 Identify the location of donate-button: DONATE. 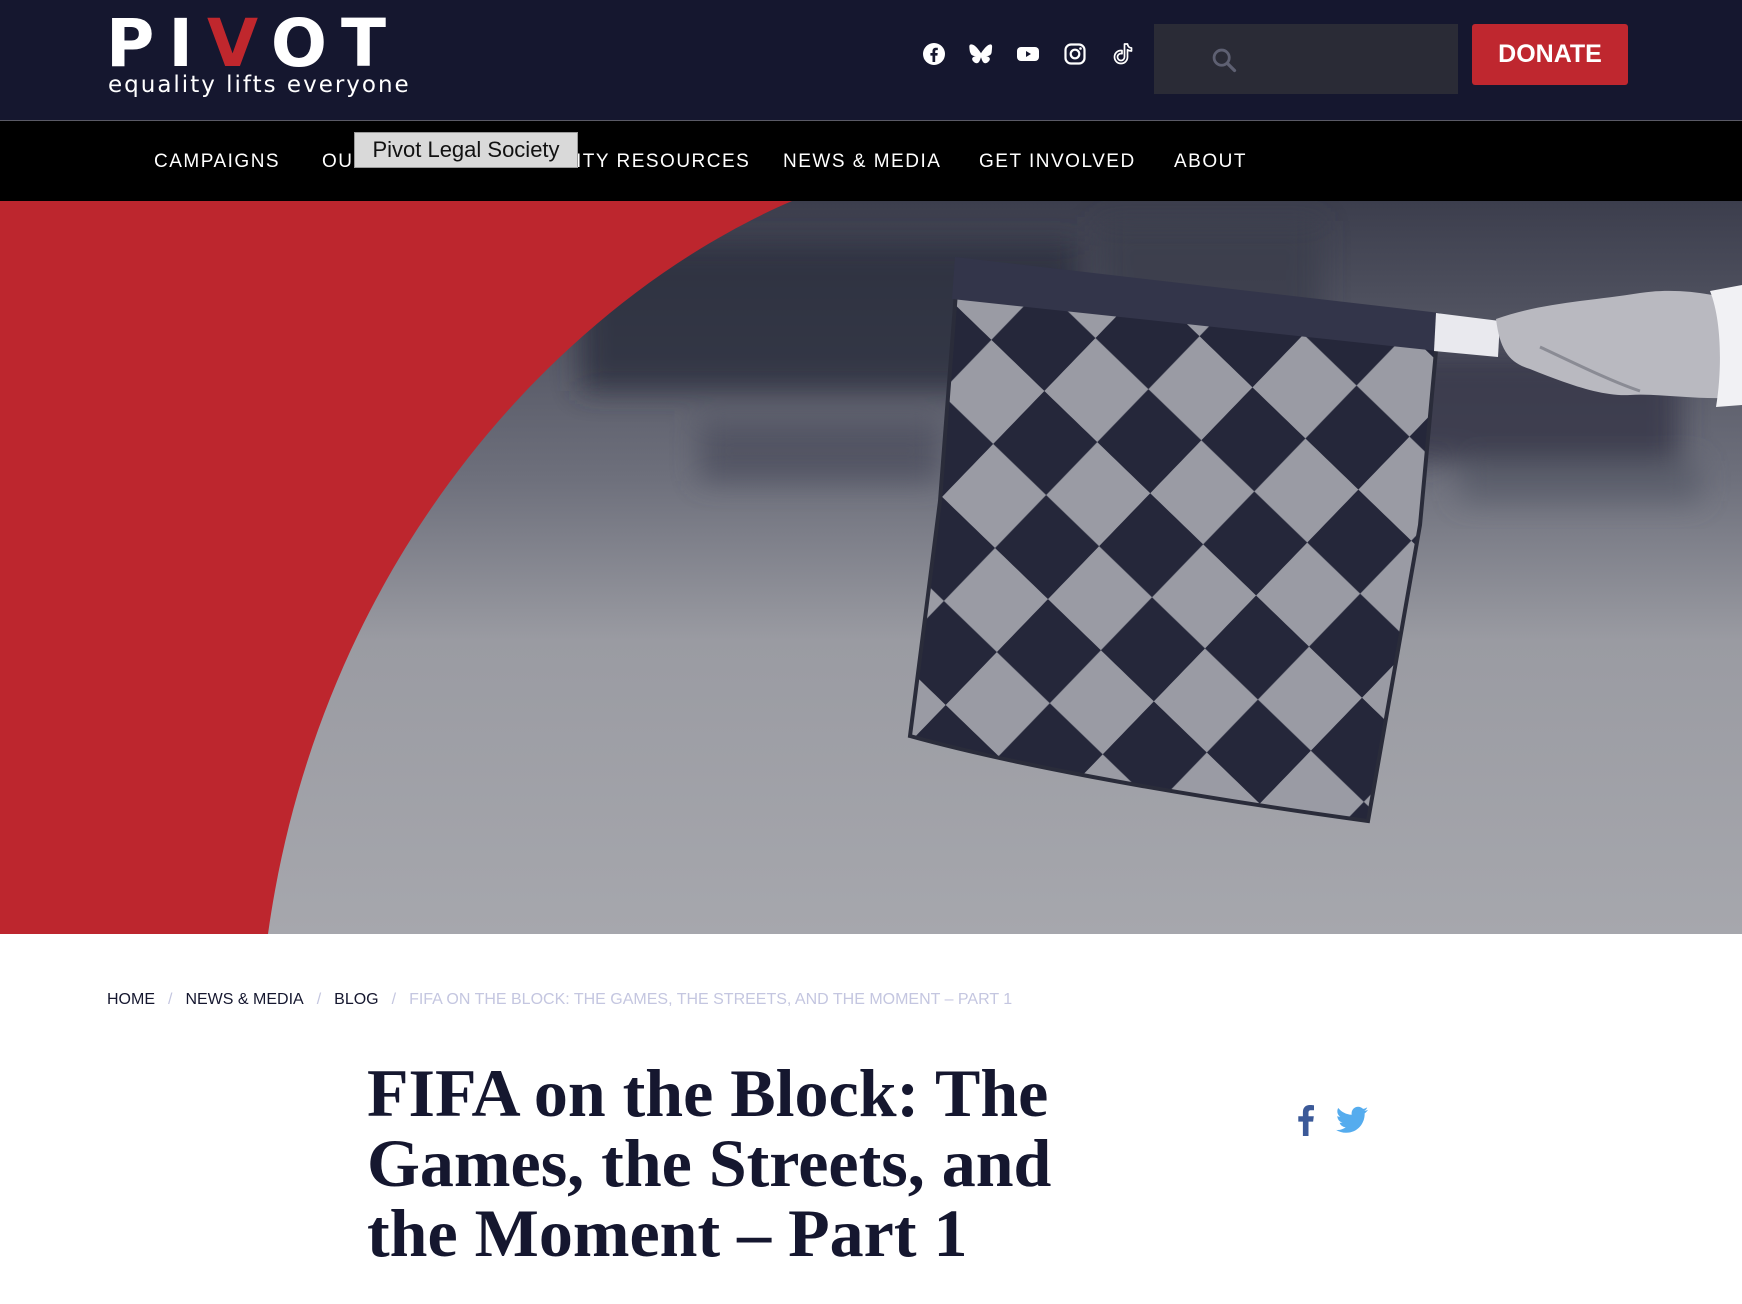
(1550, 54).